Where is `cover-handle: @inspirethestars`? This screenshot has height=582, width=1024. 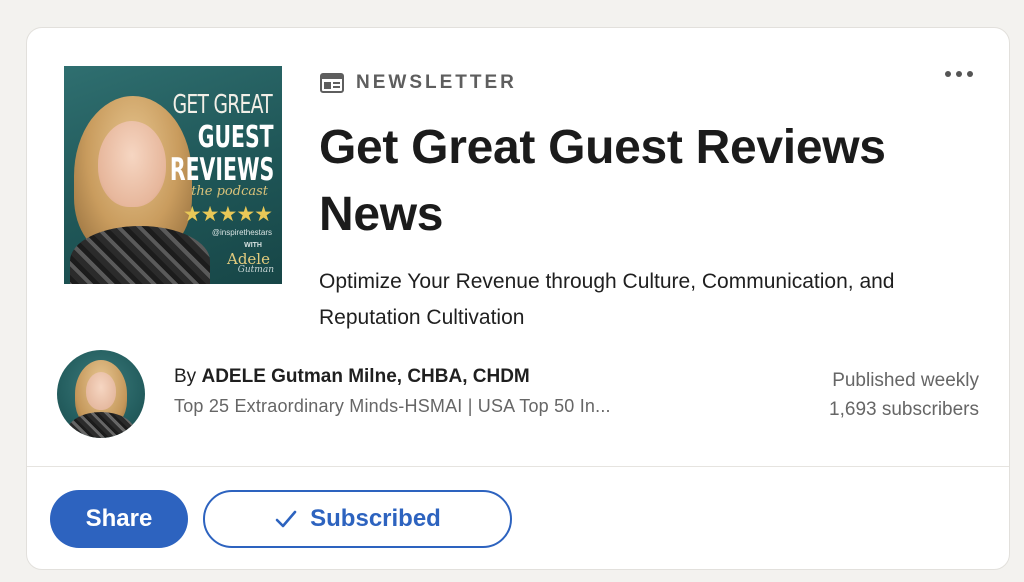
cover-handle: @inspirethestars is located at coordinates (241, 232).